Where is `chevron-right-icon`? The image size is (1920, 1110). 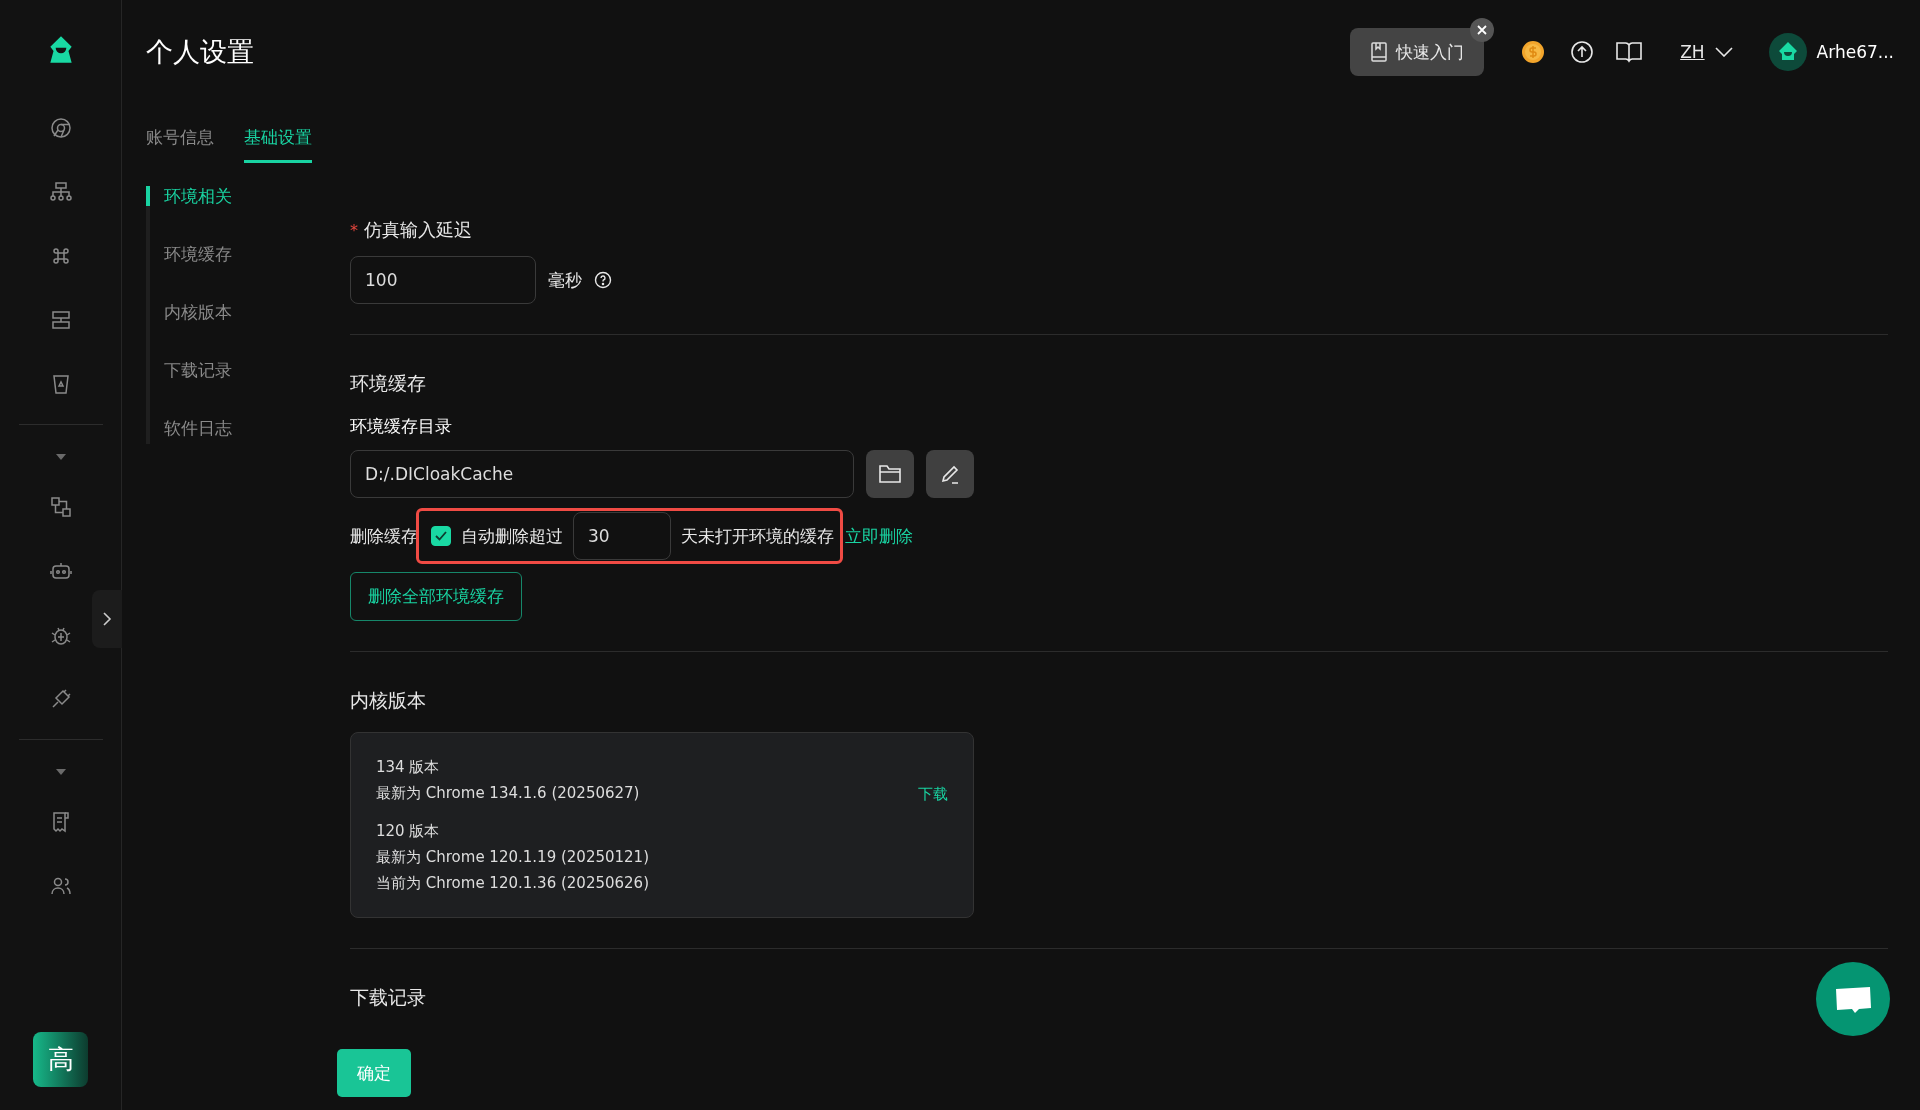 chevron-right-icon is located at coordinates (107, 619).